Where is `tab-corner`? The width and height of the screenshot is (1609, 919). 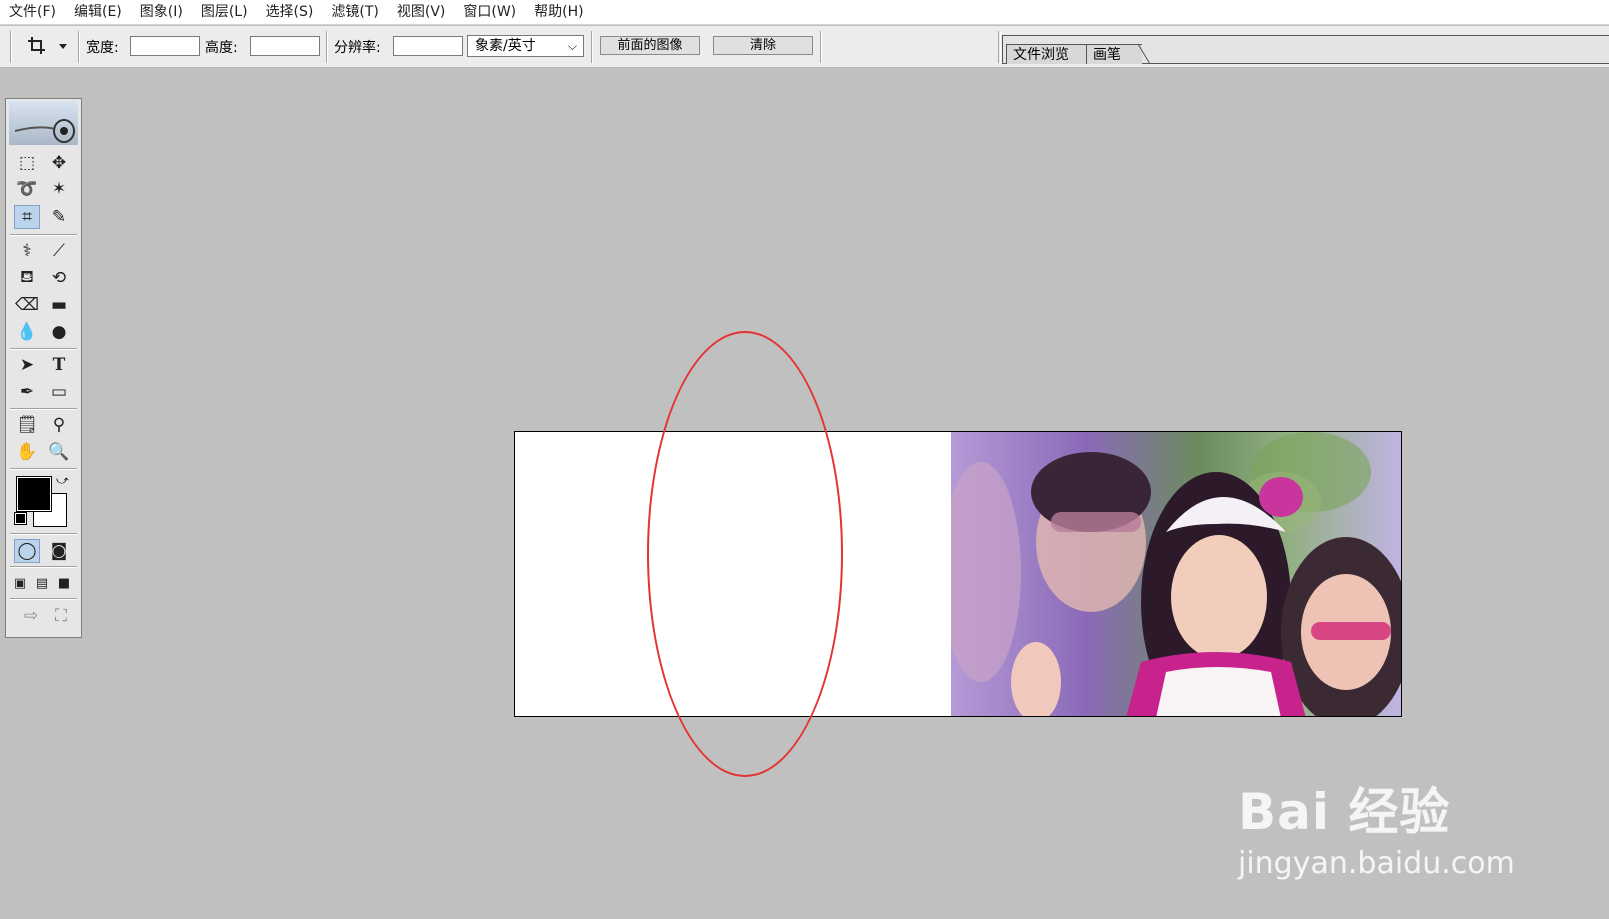 tab-corner is located at coordinates (1144, 54).